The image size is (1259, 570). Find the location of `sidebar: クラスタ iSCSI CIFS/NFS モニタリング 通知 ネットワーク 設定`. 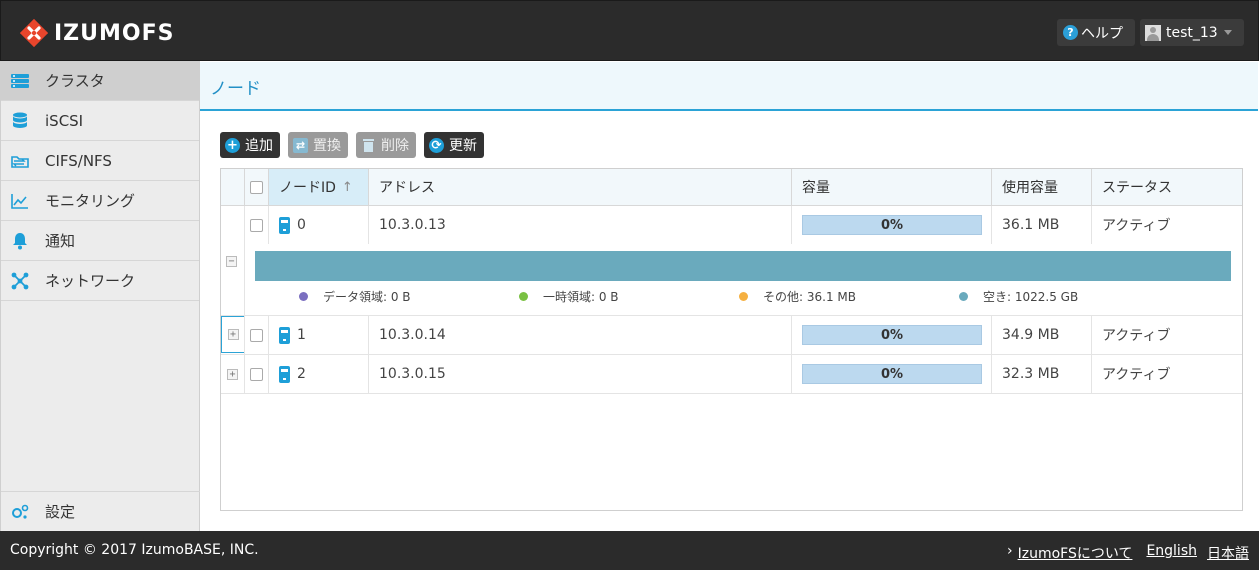

sidebar: クラスタ iSCSI CIFS/NFS モニタリング 通知 ネットワーク 設定 is located at coordinates (100, 296).